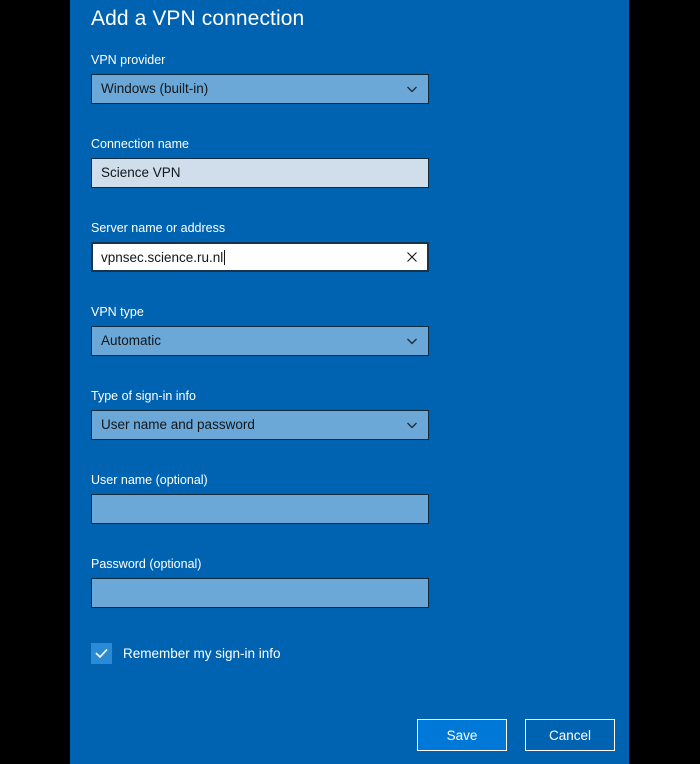  I want to click on label-connection-name: Connection name, so click(140, 144).